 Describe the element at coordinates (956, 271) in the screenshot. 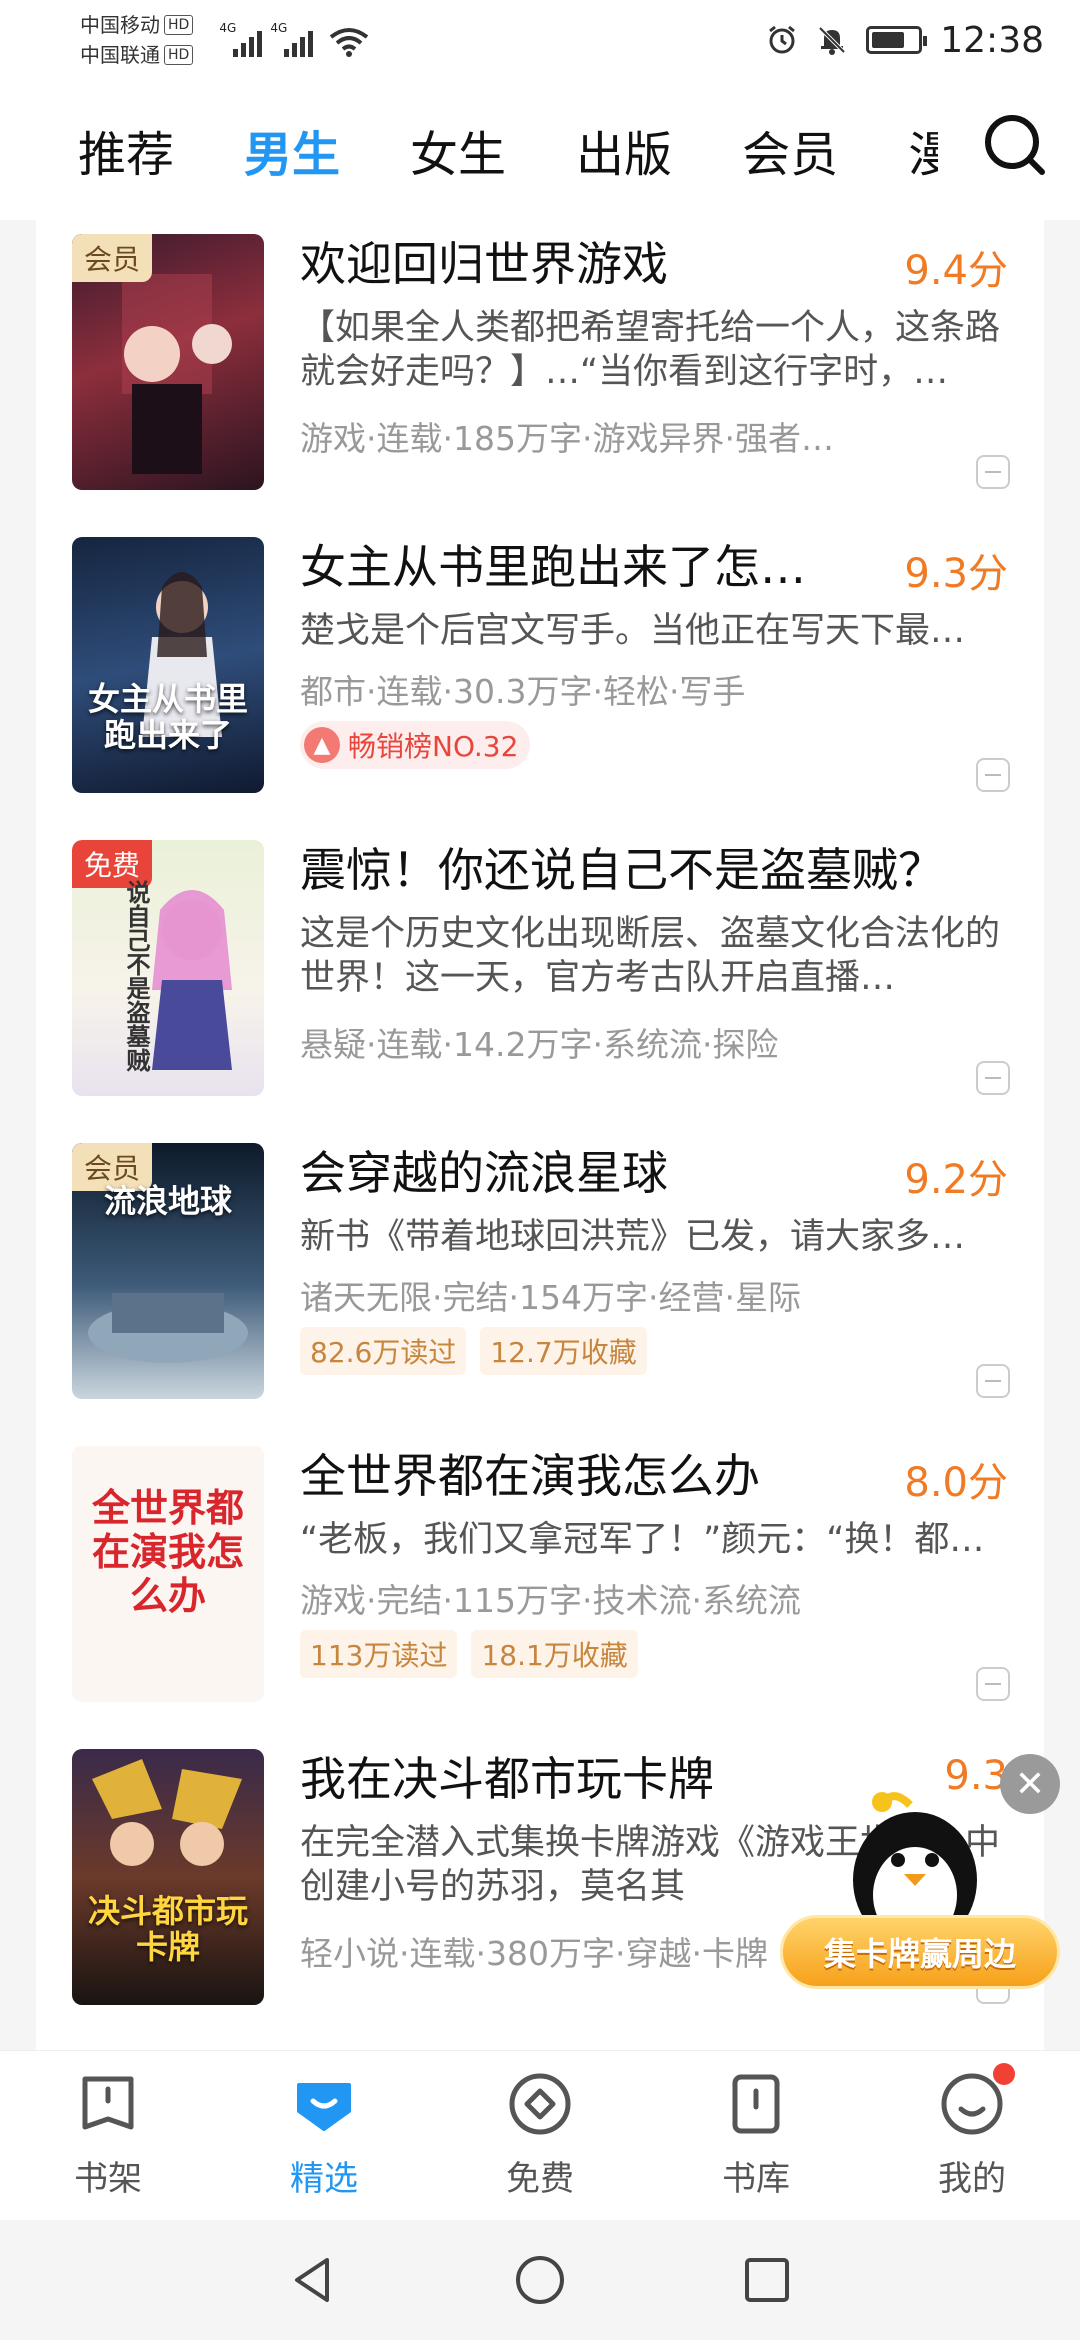

I see `book-score: 9.4分` at that location.